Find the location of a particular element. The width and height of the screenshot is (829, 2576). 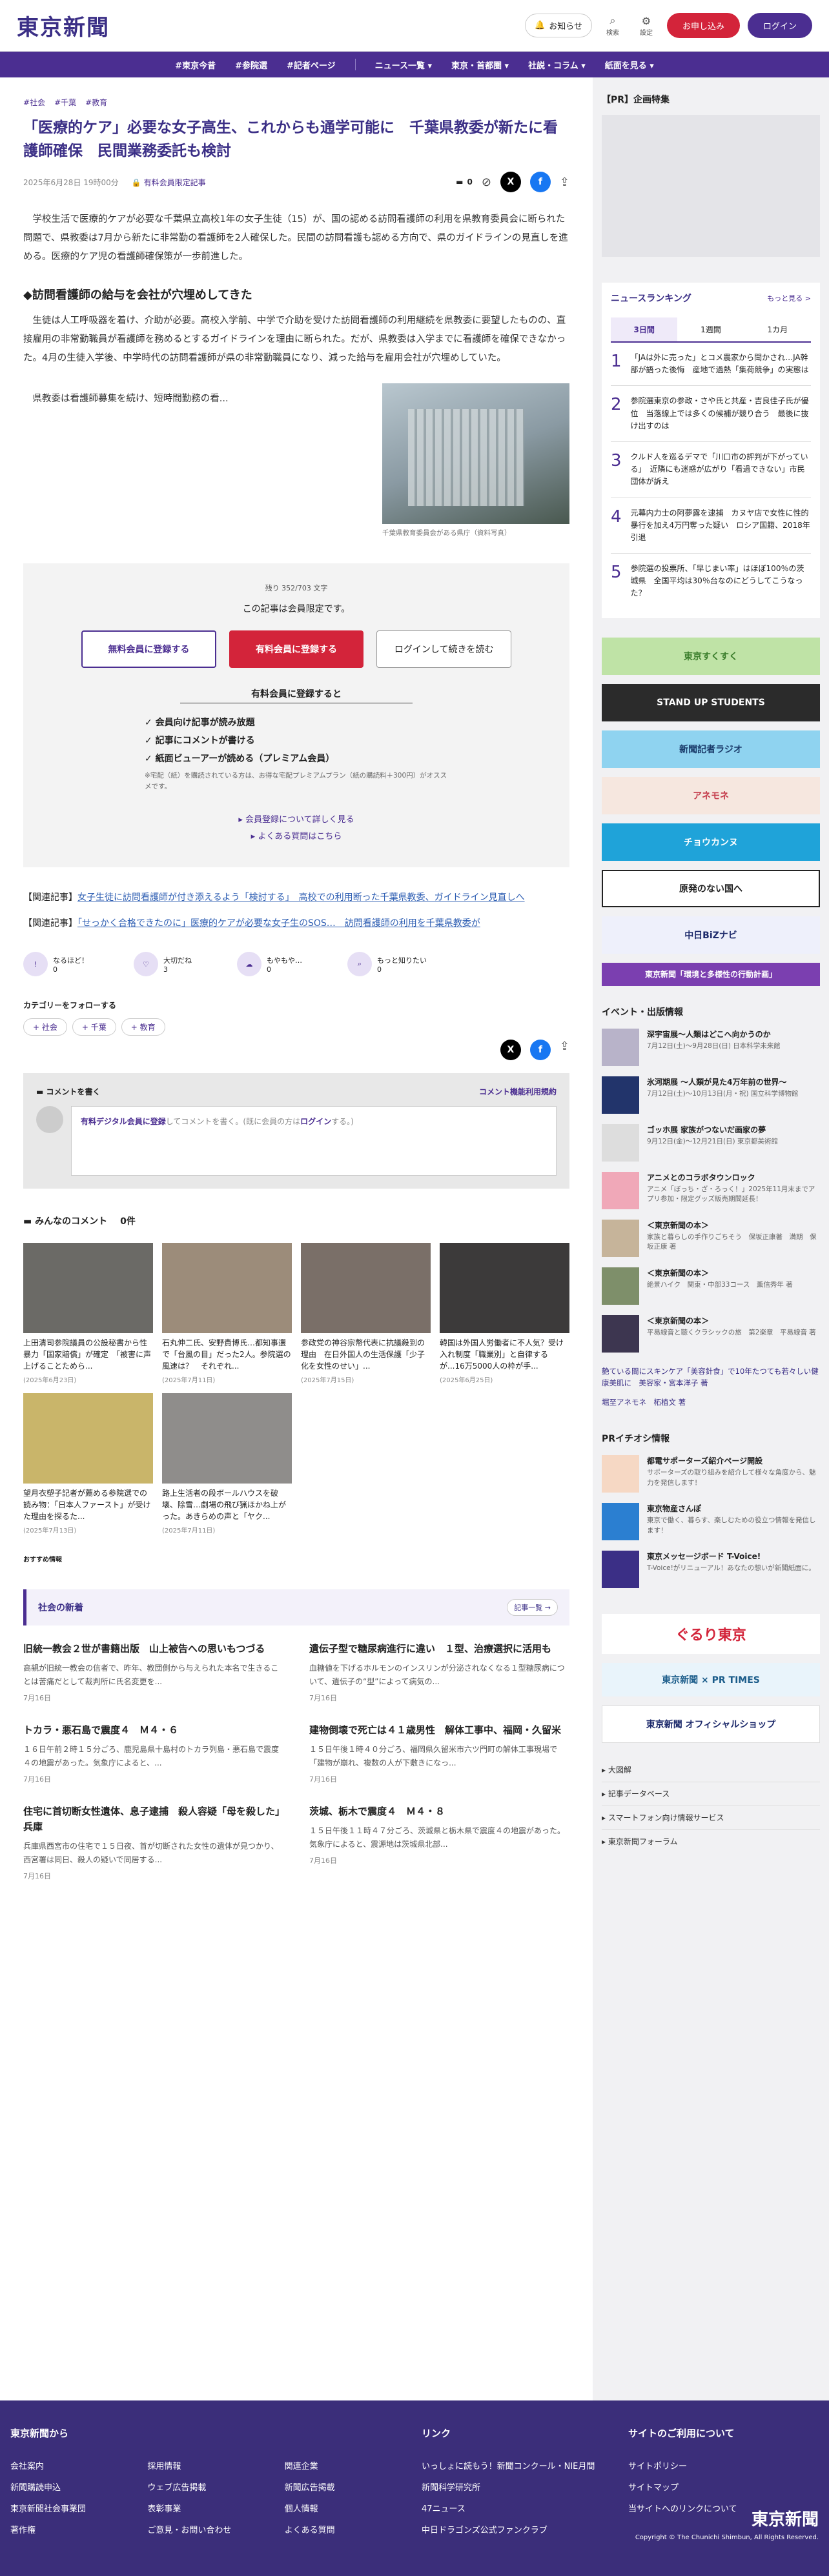

register-button: お申し込み is located at coordinates (703, 25).